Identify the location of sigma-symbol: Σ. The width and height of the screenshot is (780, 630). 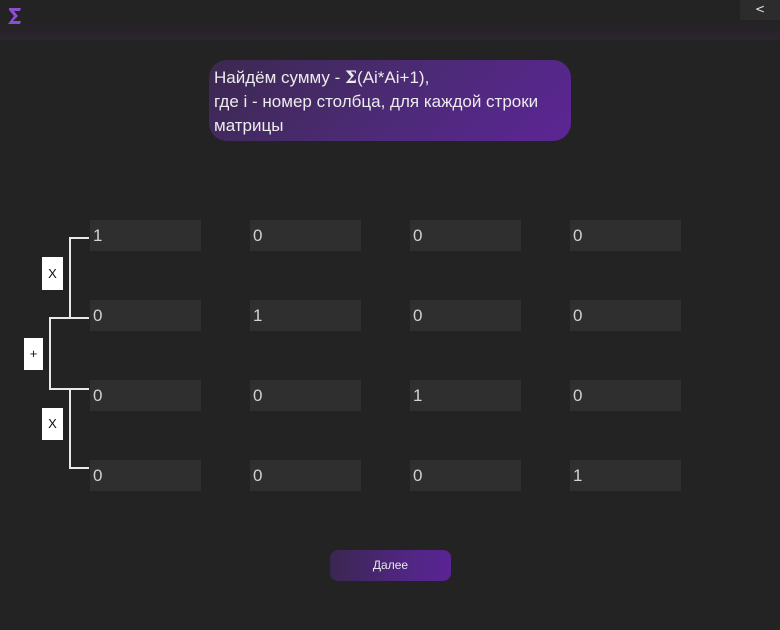
(351, 78).